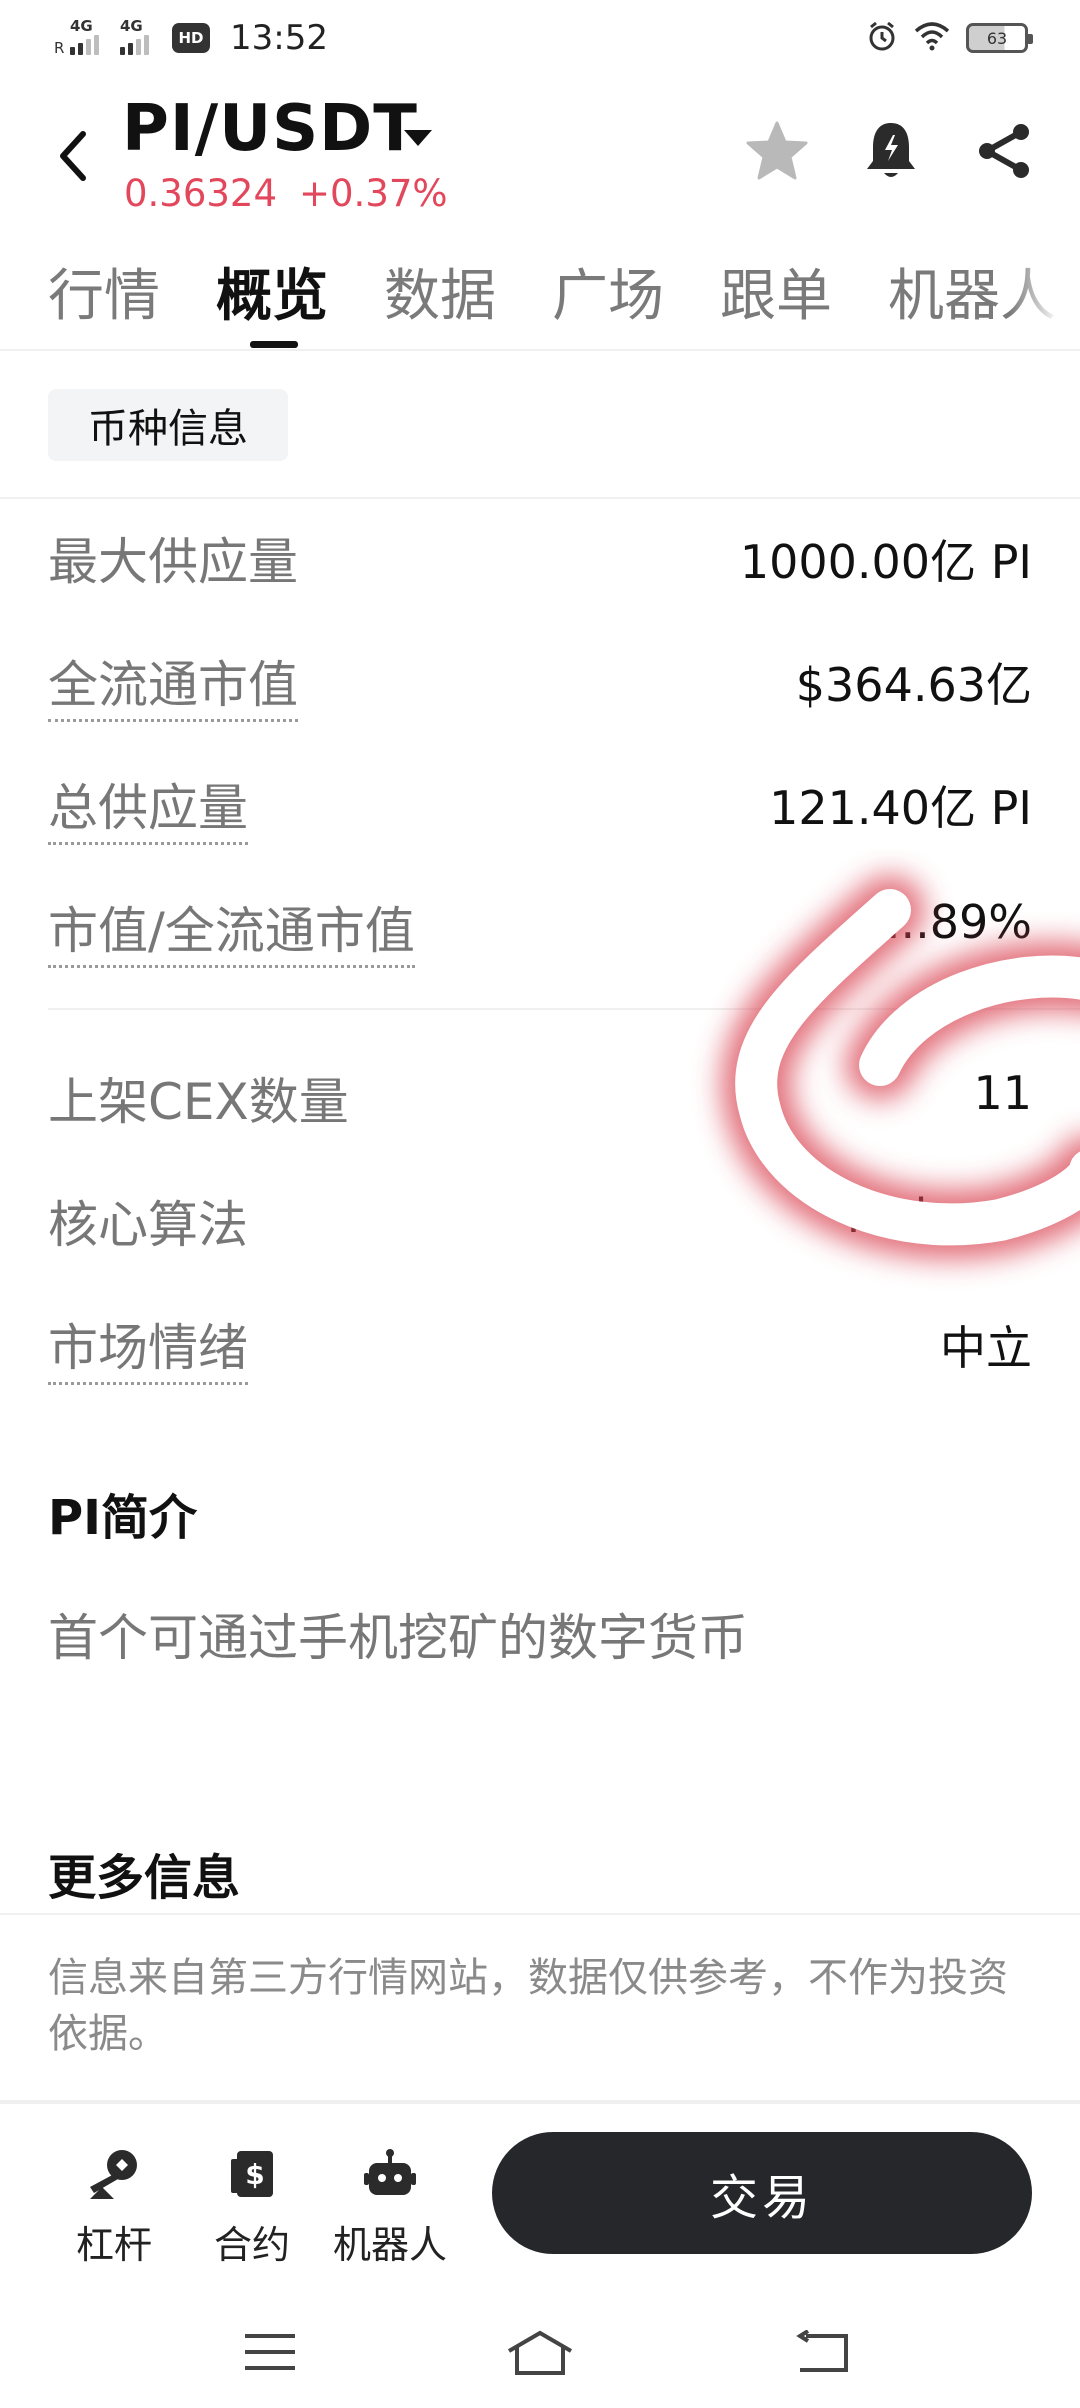  Describe the element at coordinates (201, 193) in the screenshot. I see `last-price: 0.36324` at that location.